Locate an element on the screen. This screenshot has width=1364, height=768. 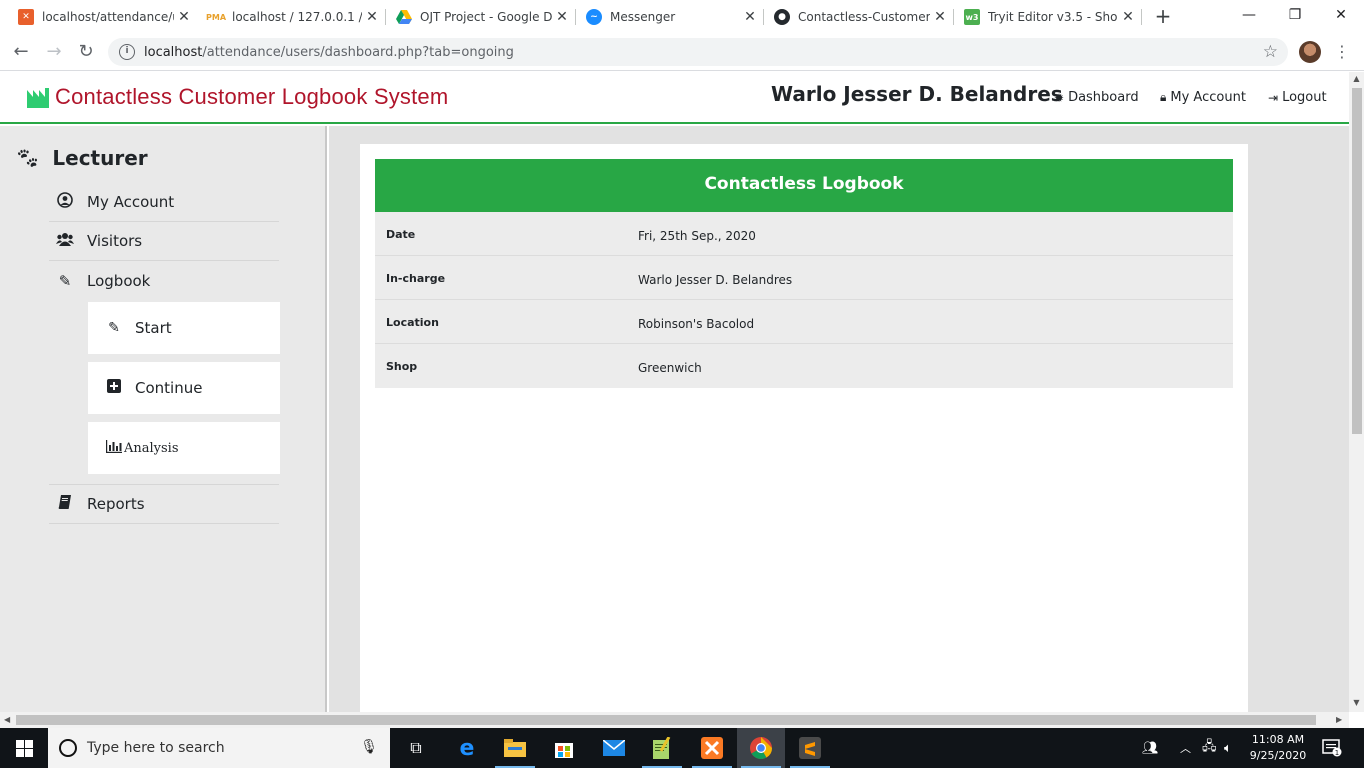
restore-button: ❐ is located at coordinates (1295, 15).